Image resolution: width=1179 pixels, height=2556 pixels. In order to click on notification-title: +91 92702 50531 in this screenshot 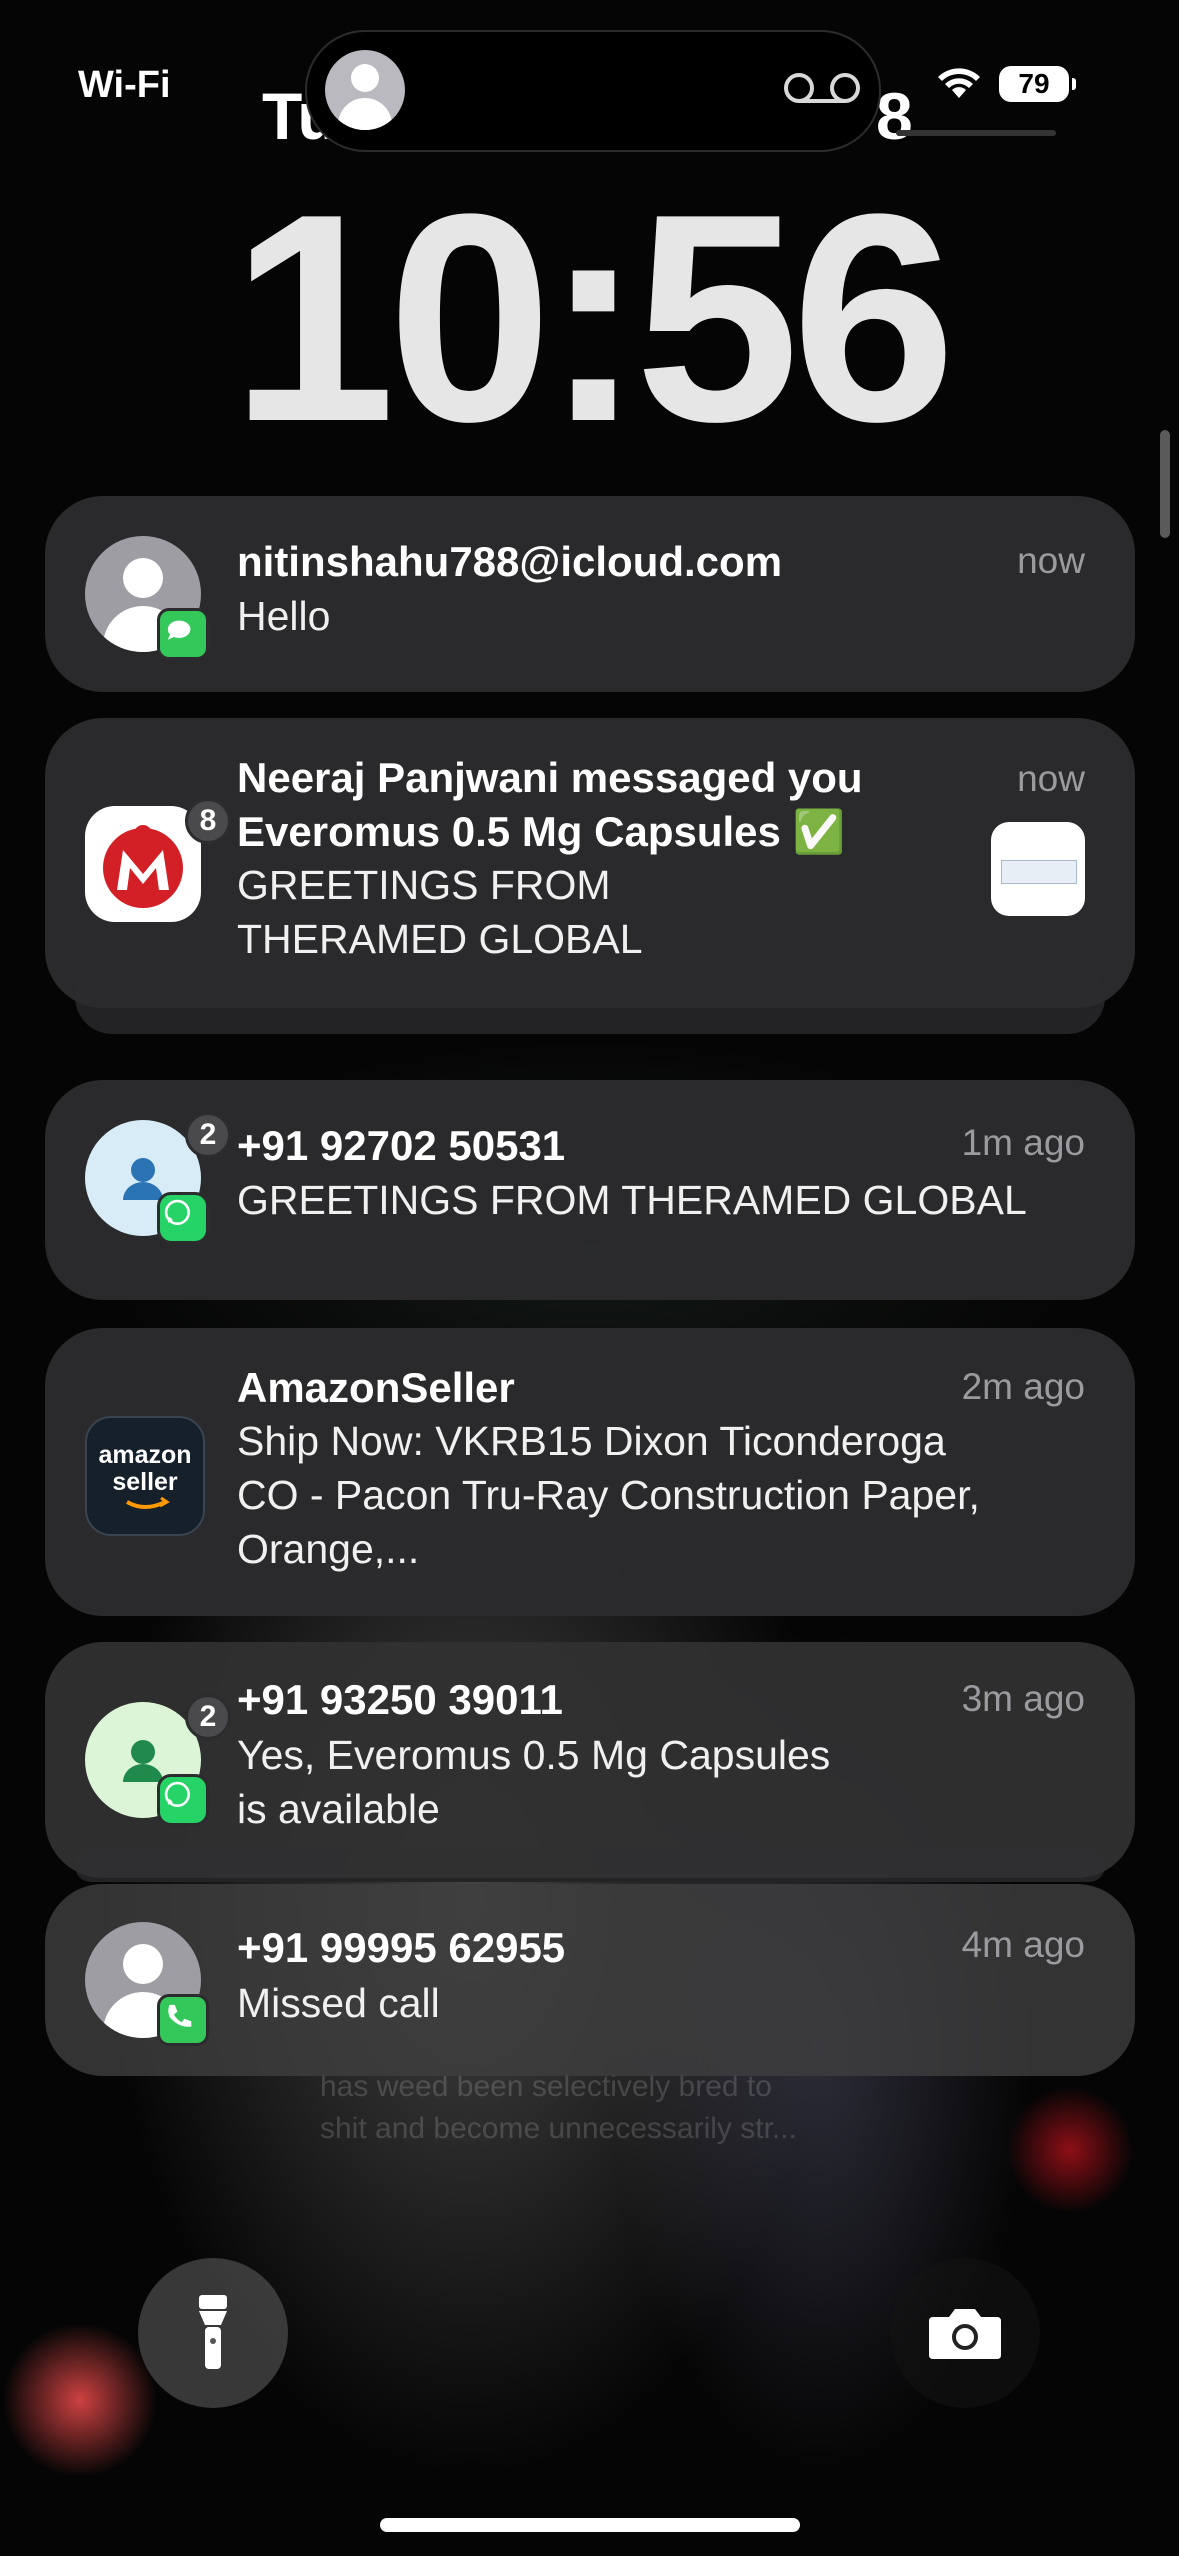, I will do `click(401, 1145)`.